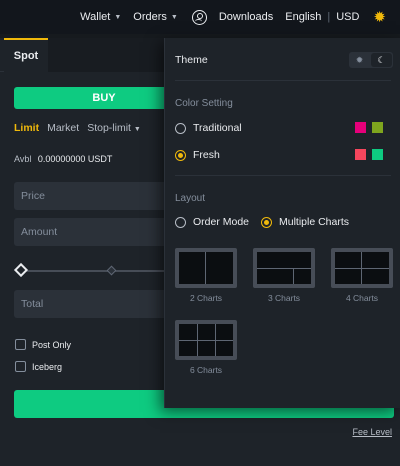 This screenshot has height=466, width=400. What do you see at coordinates (359, 60) in the screenshot?
I see `light-theme-sun-icon: ✹` at bounding box center [359, 60].